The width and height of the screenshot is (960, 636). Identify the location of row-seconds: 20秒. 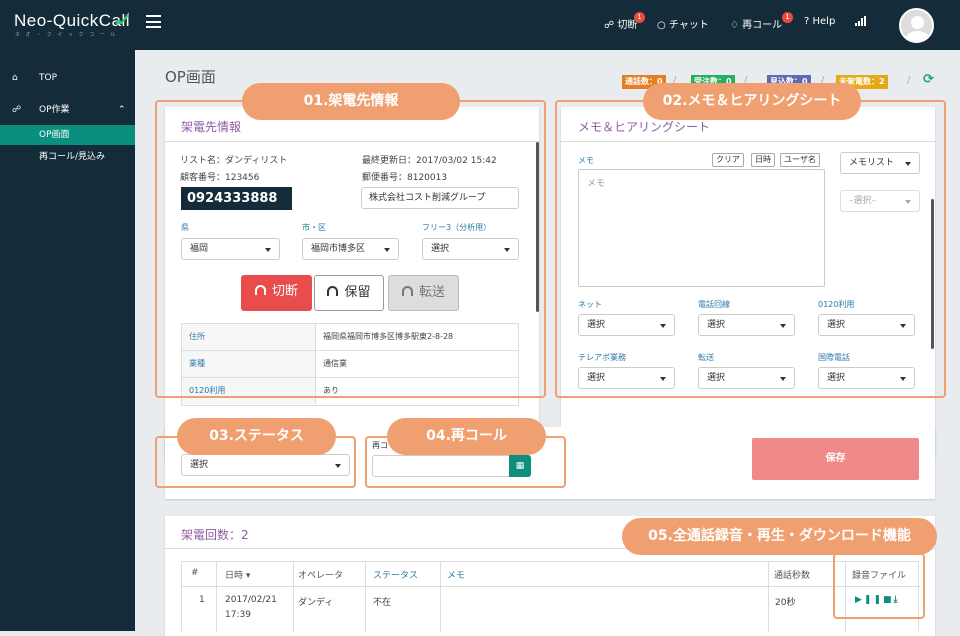
(785, 603).